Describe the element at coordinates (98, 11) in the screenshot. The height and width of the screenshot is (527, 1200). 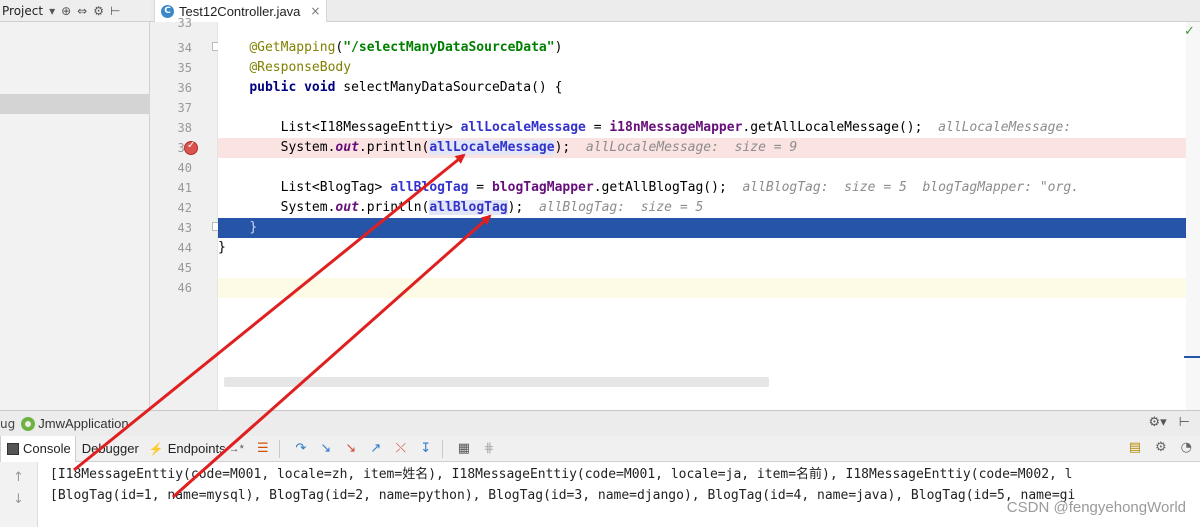
I see `gear-icon: ⚙` at that location.